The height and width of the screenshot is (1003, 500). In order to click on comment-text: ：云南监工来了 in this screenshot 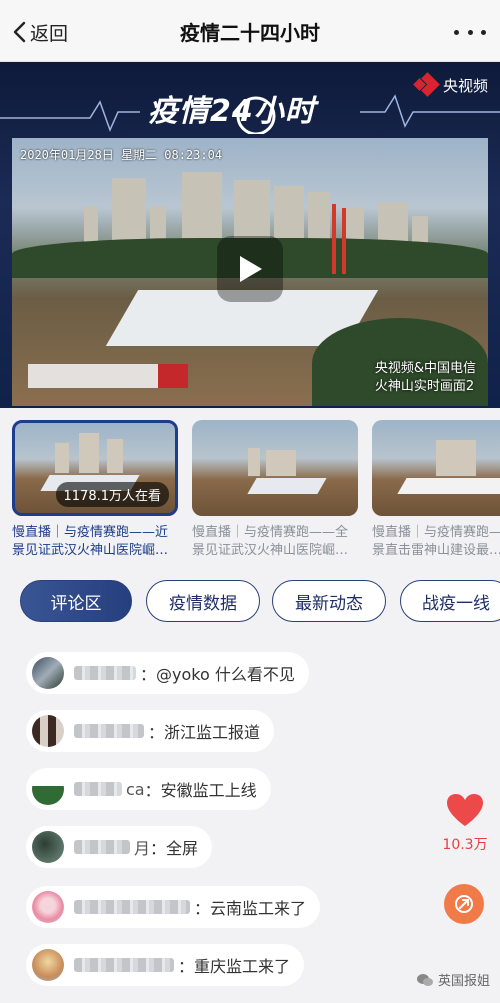, I will do `click(250, 908)`.